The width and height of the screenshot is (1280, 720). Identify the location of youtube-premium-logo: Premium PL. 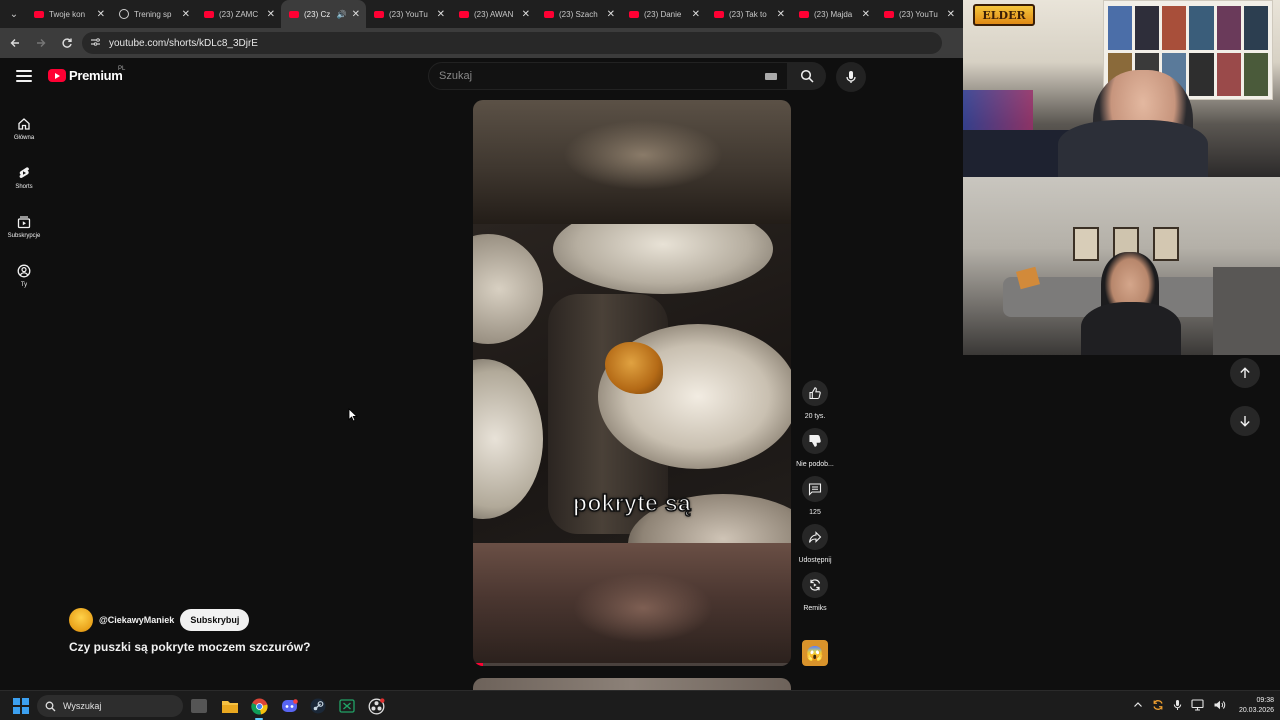
(86, 74).